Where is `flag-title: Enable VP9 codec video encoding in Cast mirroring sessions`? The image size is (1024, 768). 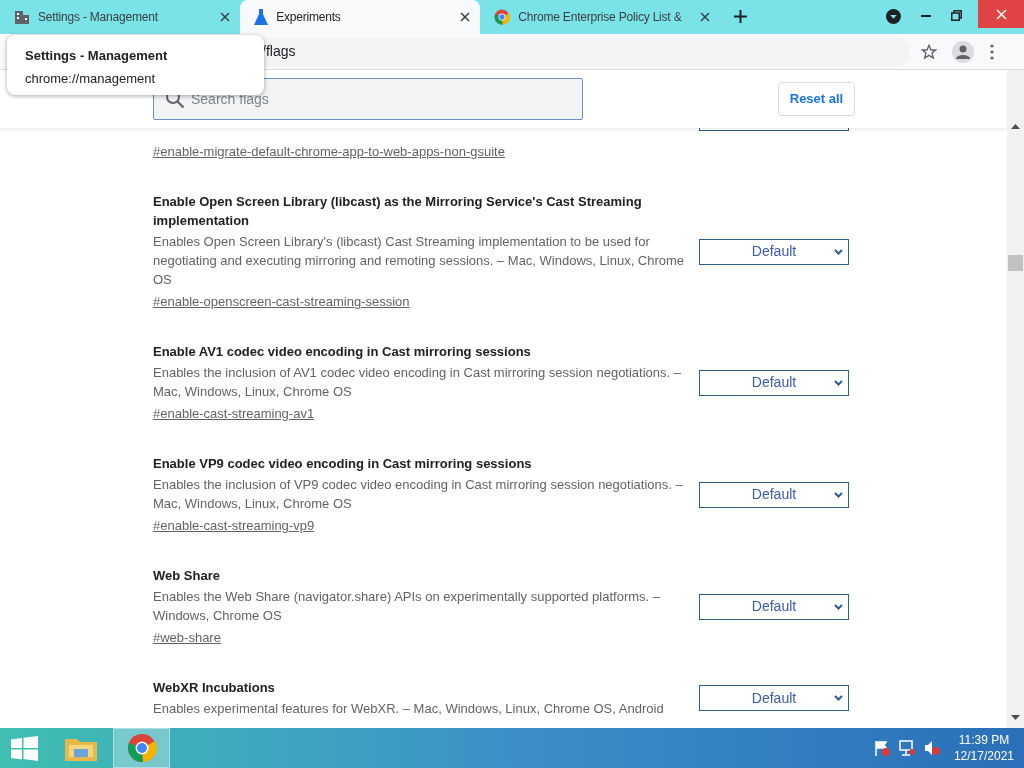 flag-title: Enable VP9 codec video encoding in Cast mirroring sessions is located at coordinates (343, 464).